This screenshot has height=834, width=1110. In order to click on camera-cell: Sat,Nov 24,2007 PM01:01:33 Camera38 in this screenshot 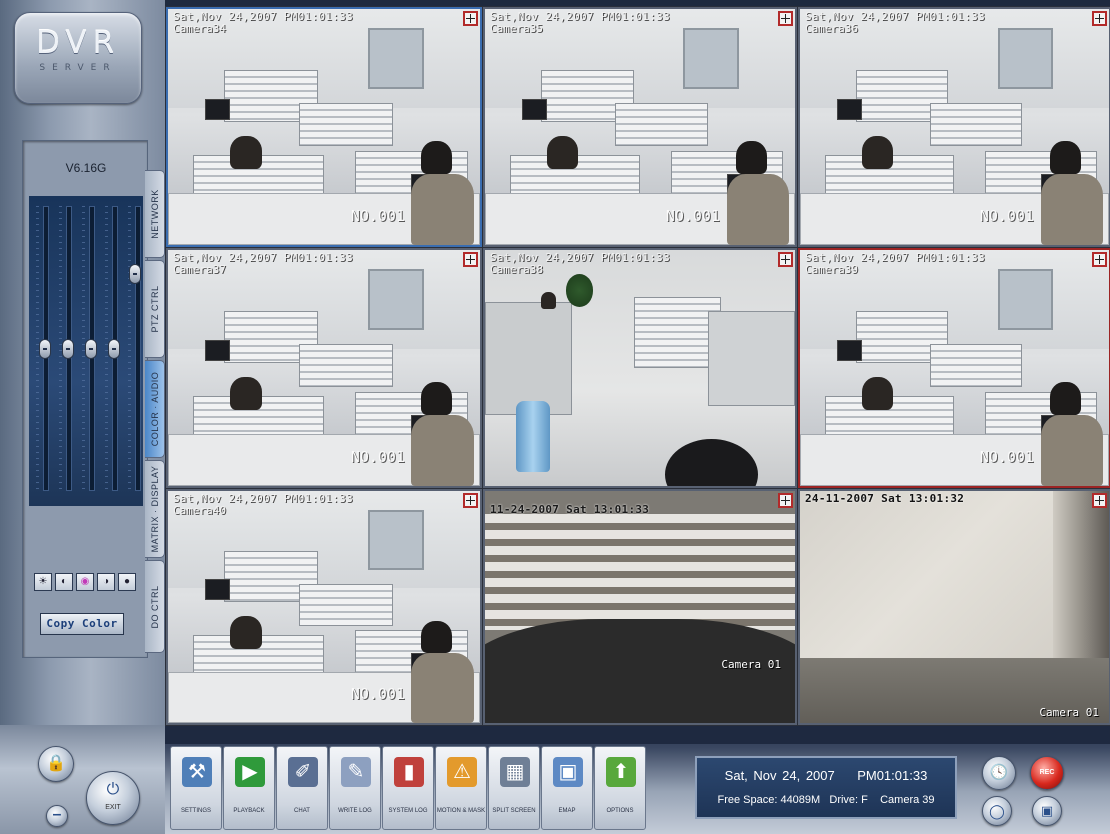, I will do `click(640, 368)`.